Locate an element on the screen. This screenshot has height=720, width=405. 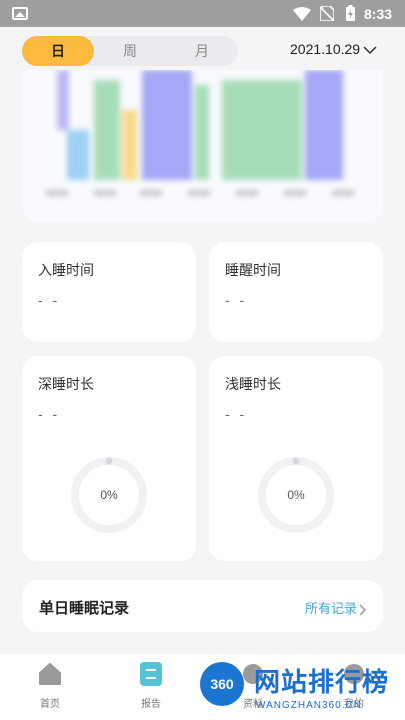
date-picker: 2021.10.29 is located at coordinates (333, 52).